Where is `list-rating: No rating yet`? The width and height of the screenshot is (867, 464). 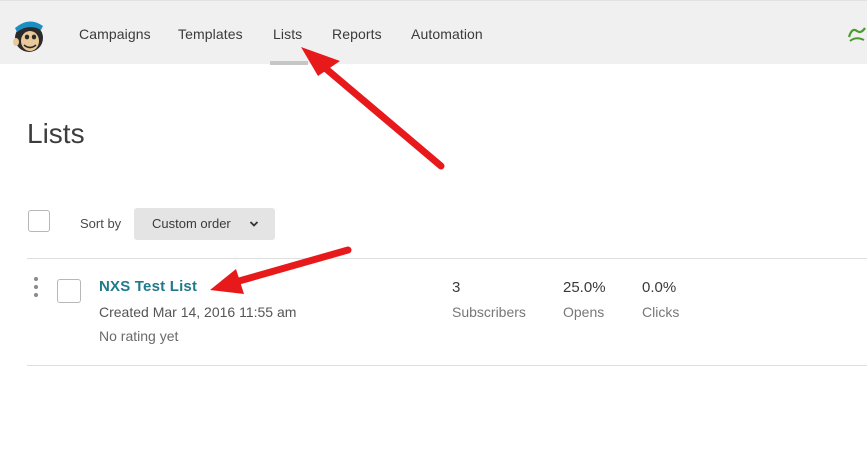 list-rating: No rating yet is located at coordinates (139, 336).